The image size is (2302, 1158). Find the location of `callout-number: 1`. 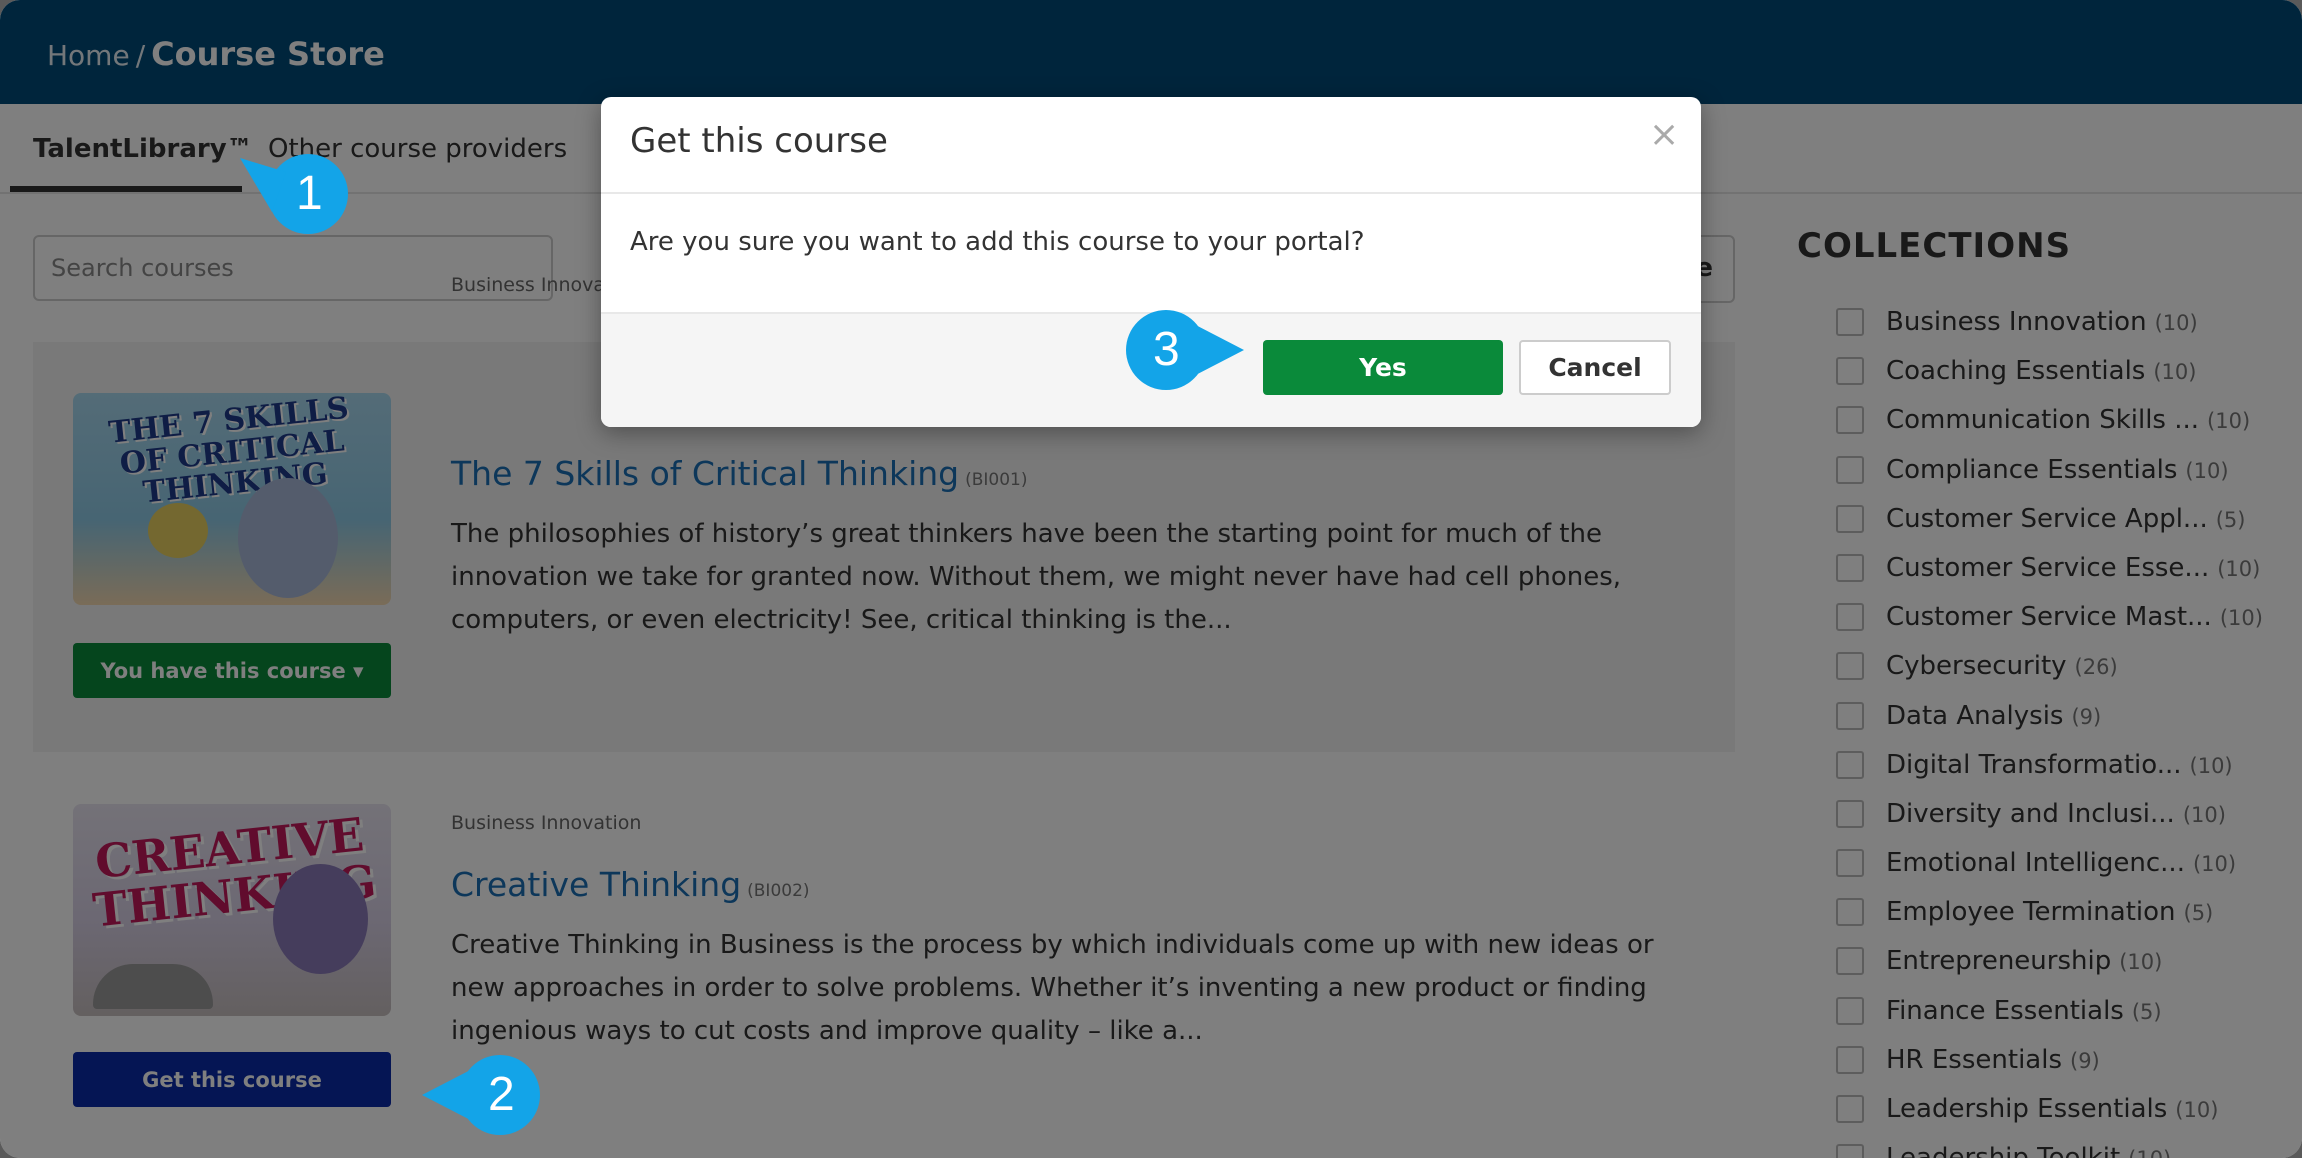

callout-number: 1 is located at coordinates (309, 193).